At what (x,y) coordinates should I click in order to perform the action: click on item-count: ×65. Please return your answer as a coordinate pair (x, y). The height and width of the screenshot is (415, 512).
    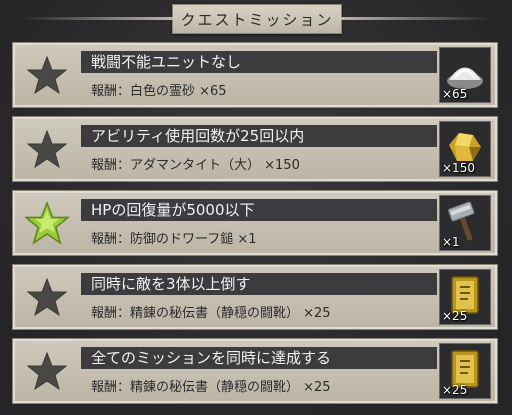
    Looking at the image, I should click on (455, 94).